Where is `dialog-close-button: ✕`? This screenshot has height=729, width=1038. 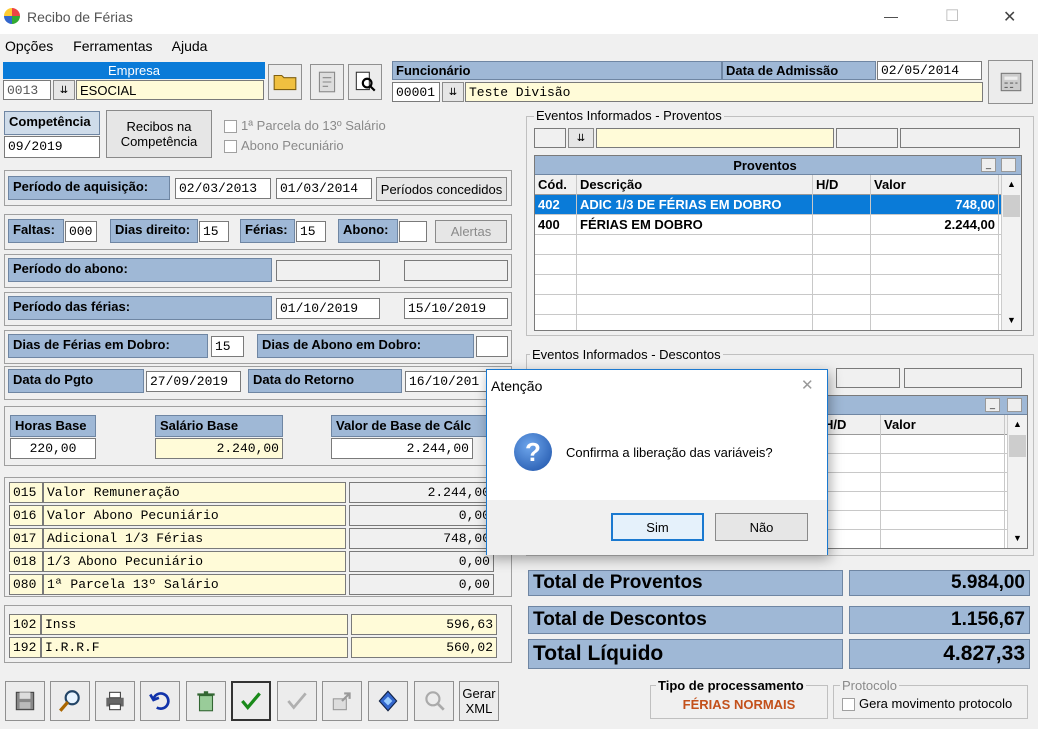 dialog-close-button: ✕ is located at coordinates (807, 385).